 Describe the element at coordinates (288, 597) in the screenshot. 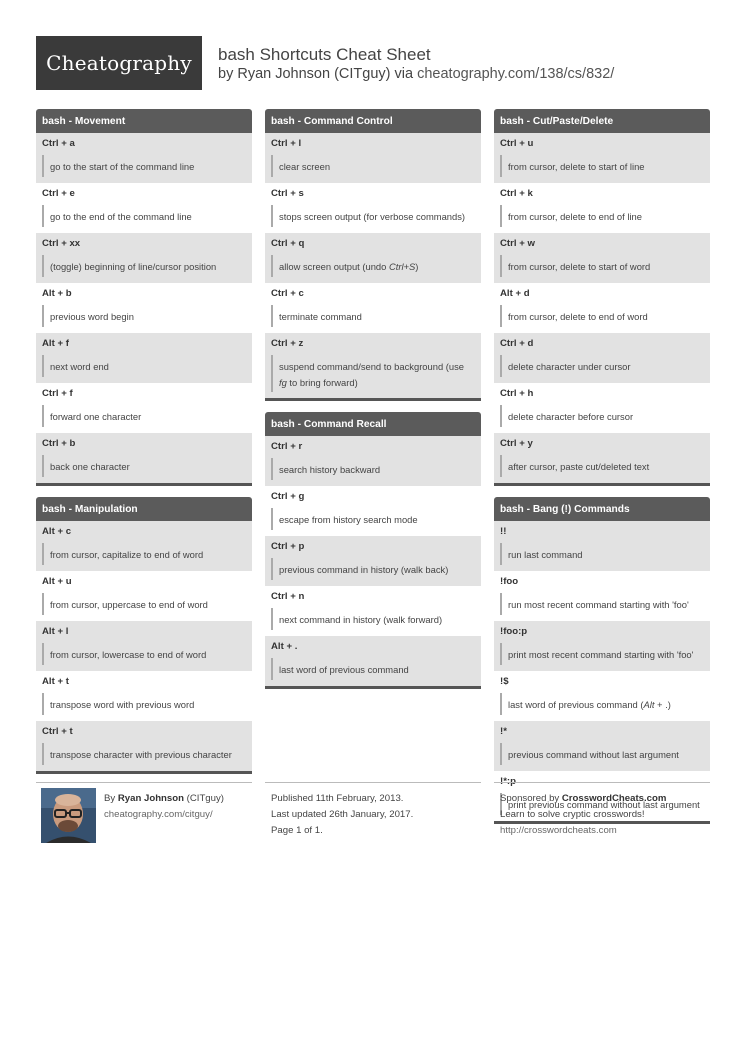

I see `shortcut-key: Ctrl + n` at that location.